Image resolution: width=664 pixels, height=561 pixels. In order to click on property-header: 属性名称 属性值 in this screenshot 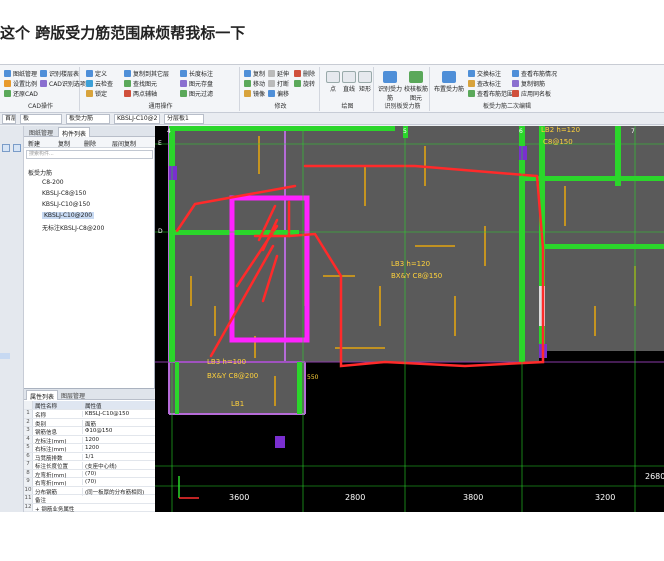, I will do `click(89, 405)`.